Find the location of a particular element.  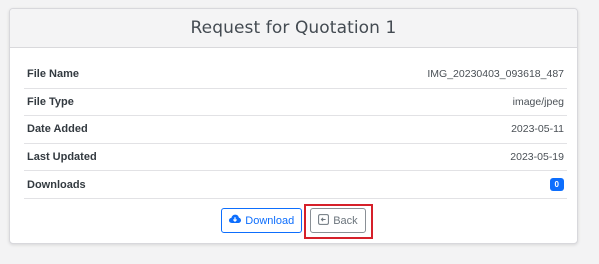

card-header: Request for Quotation 1 is located at coordinates (293, 28).